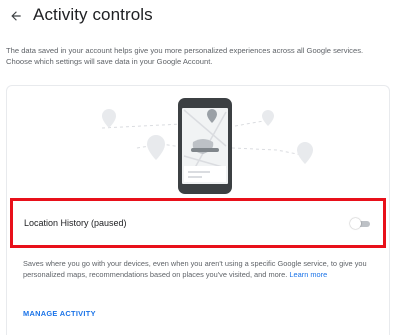 The image size is (396, 335). I want to click on arrow-back-icon, so click(16, 16).